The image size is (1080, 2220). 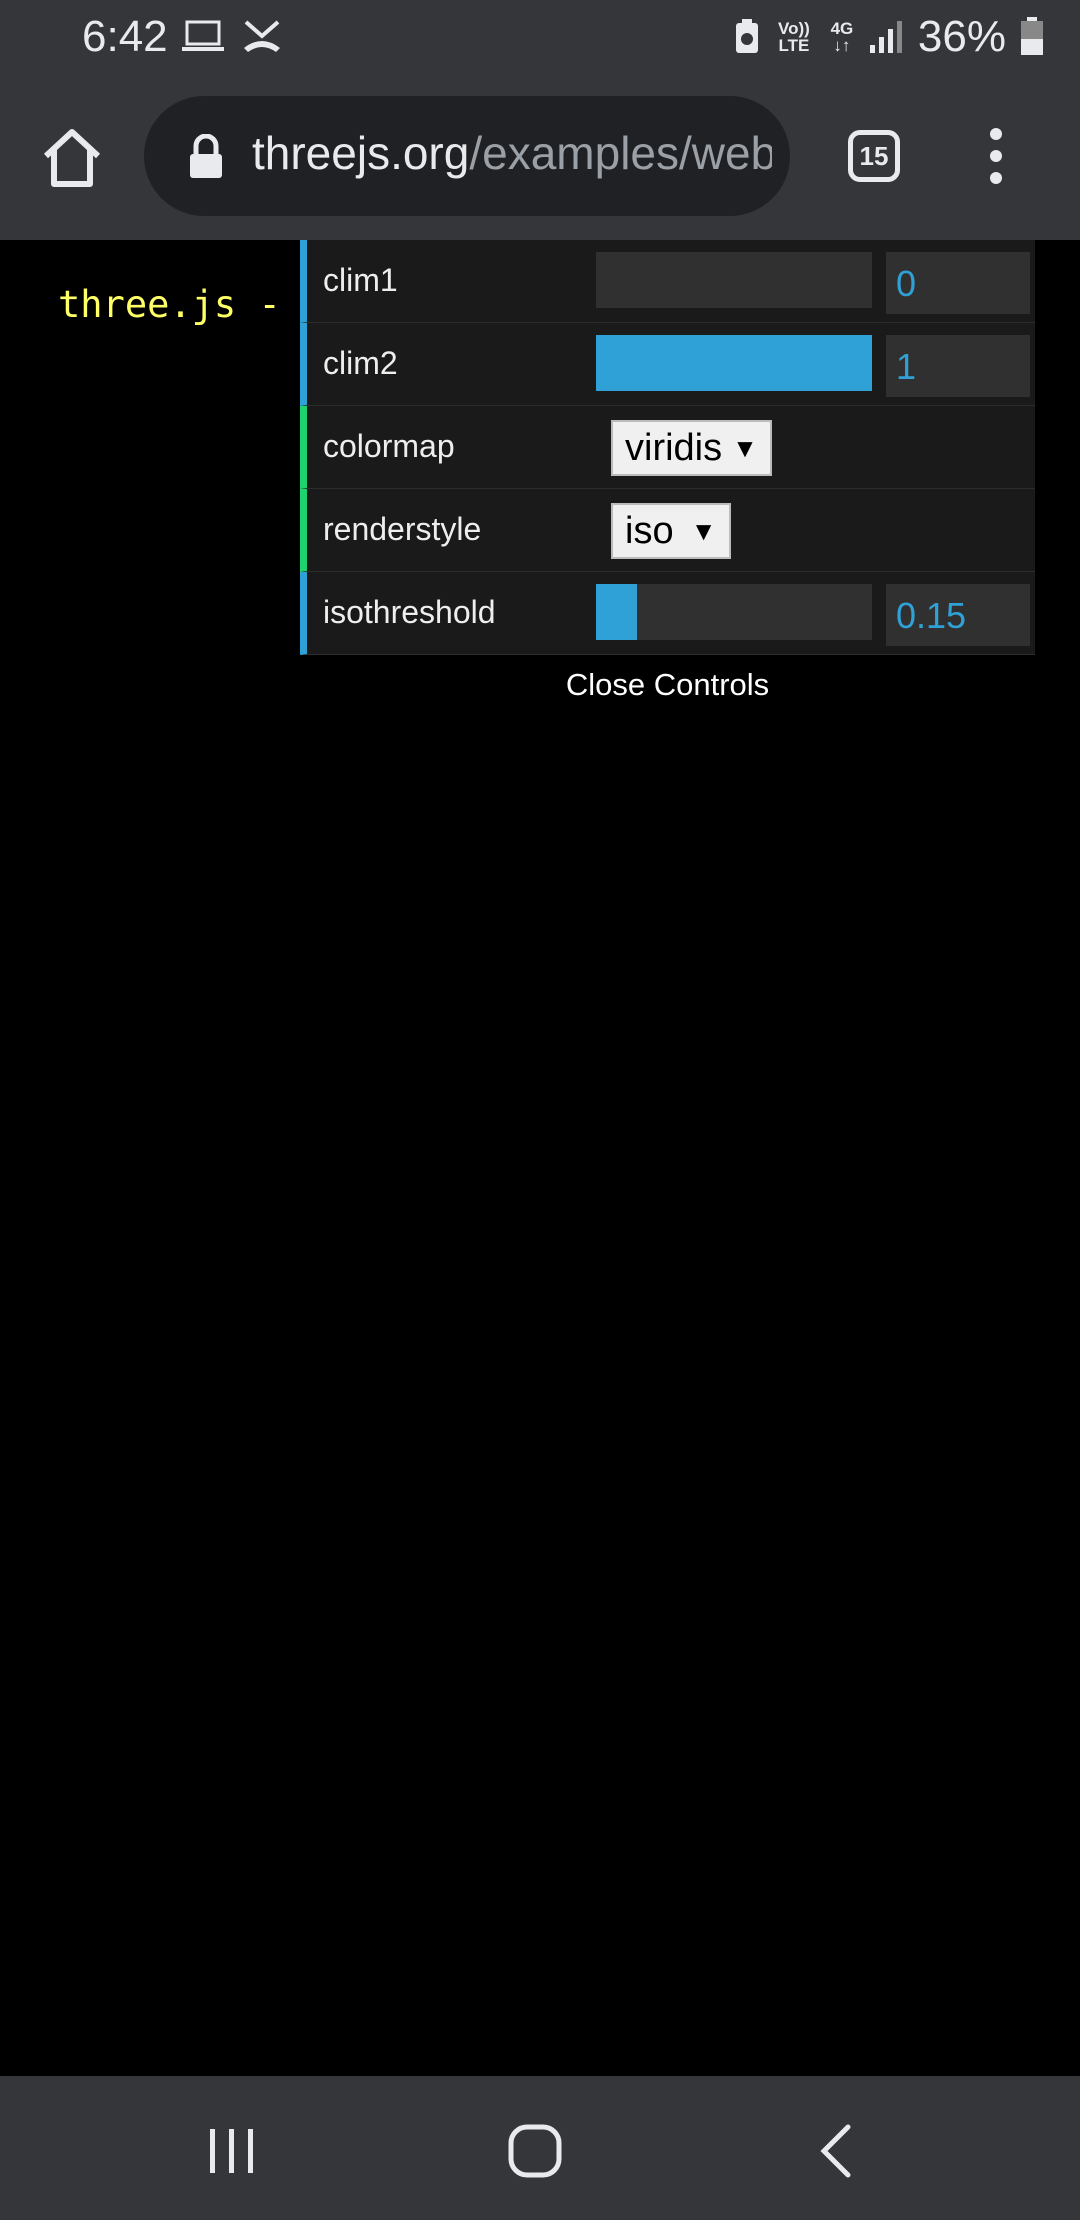 I want to click on url-path: /examples/webgl2_materials_texture3d, so click(x=620, y=153).